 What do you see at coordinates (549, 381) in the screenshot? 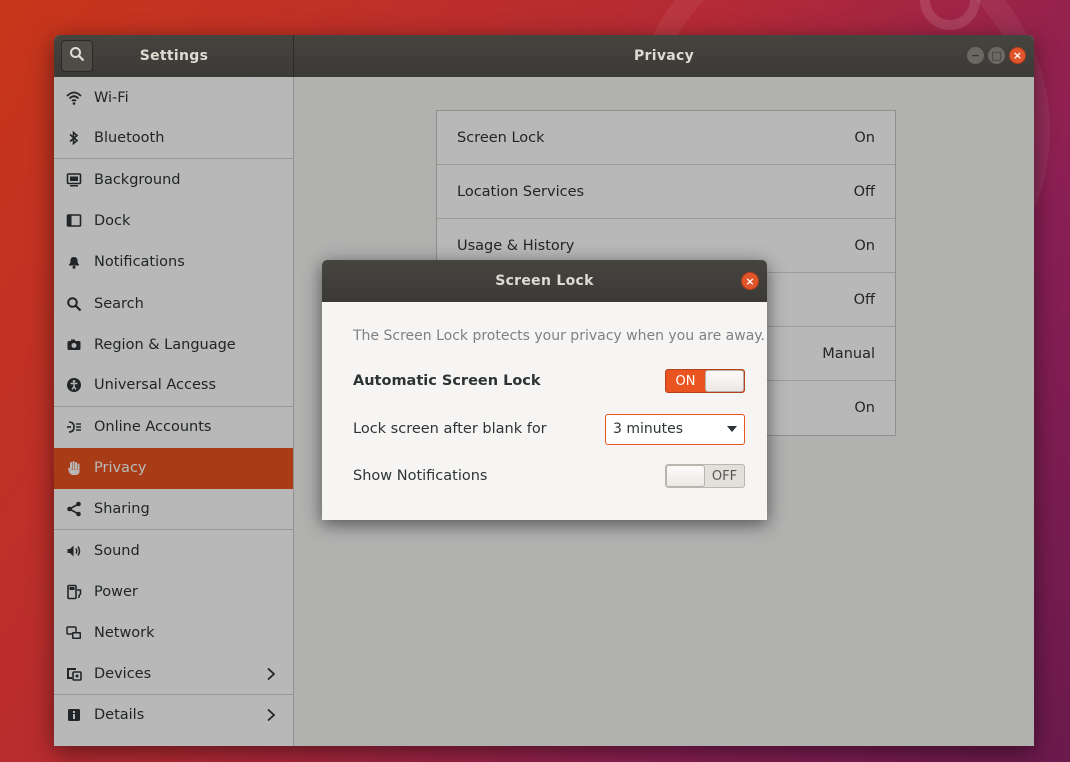
I see `automatic-screen-lock-row: Automatic Screen Lock ON` at bounding box center [549, 381].